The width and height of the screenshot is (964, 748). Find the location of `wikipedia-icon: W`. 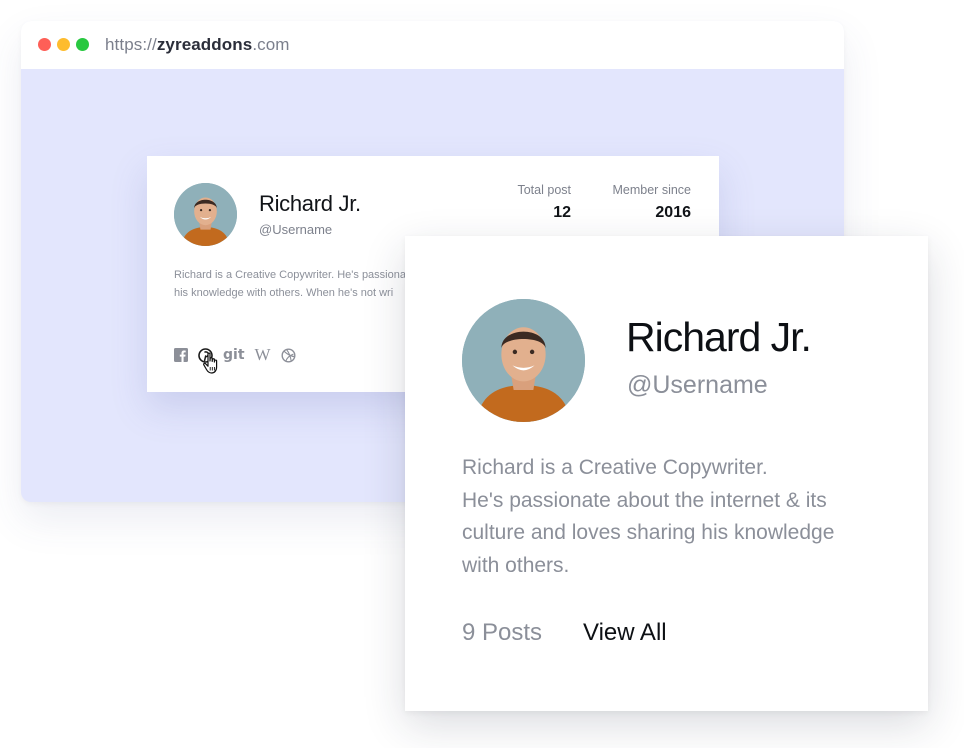

wikipedia-icon: W is located at coordinates (263, 355).